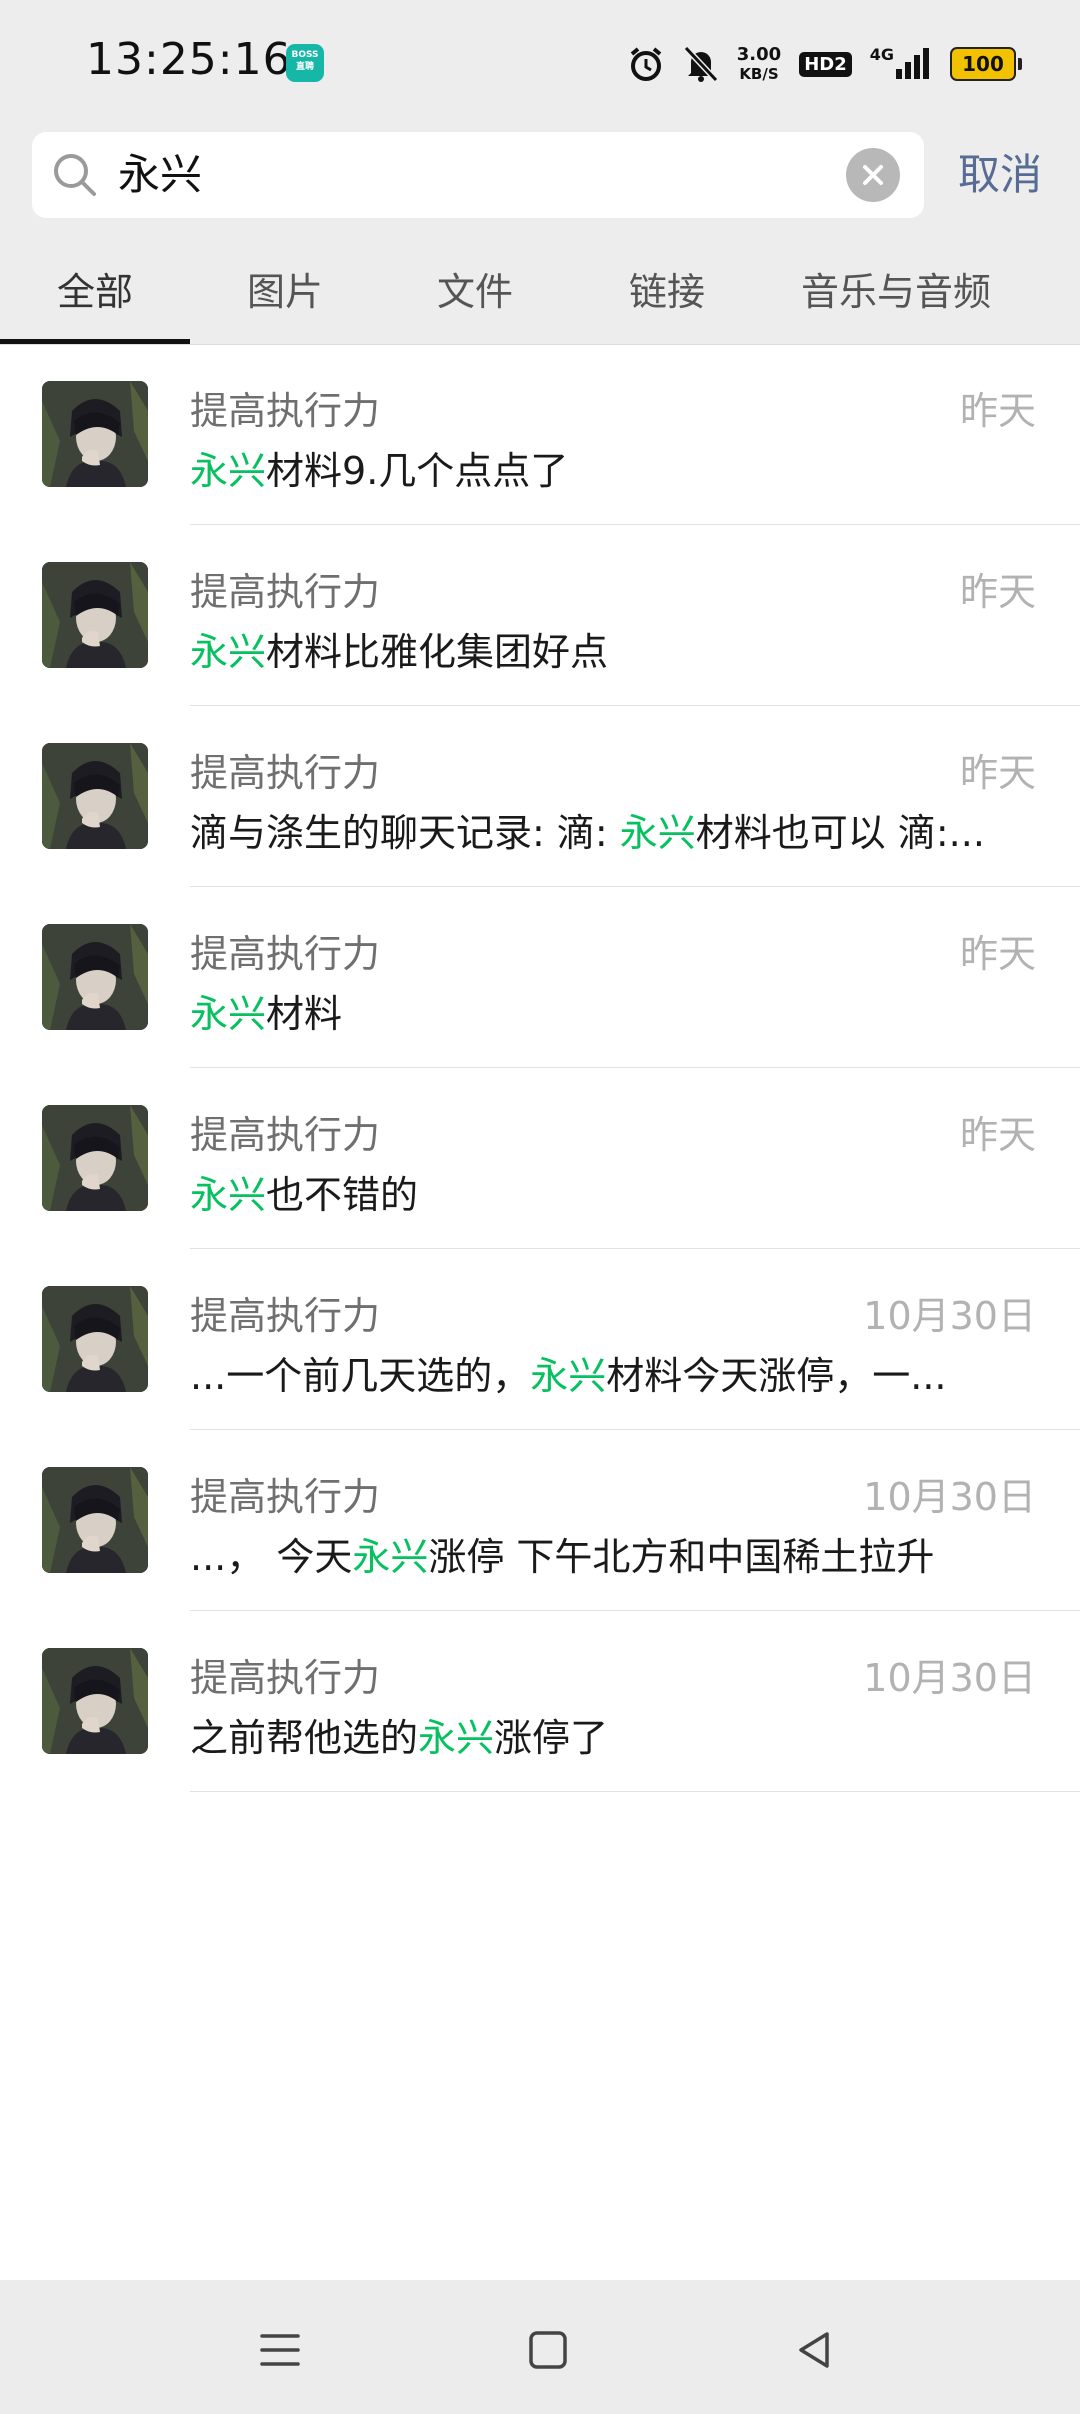  What do you see at coordinates (615, 1010) in the screenshot?
I see `message-snippet: 永兴材料` at bounding box center [615, 1010].